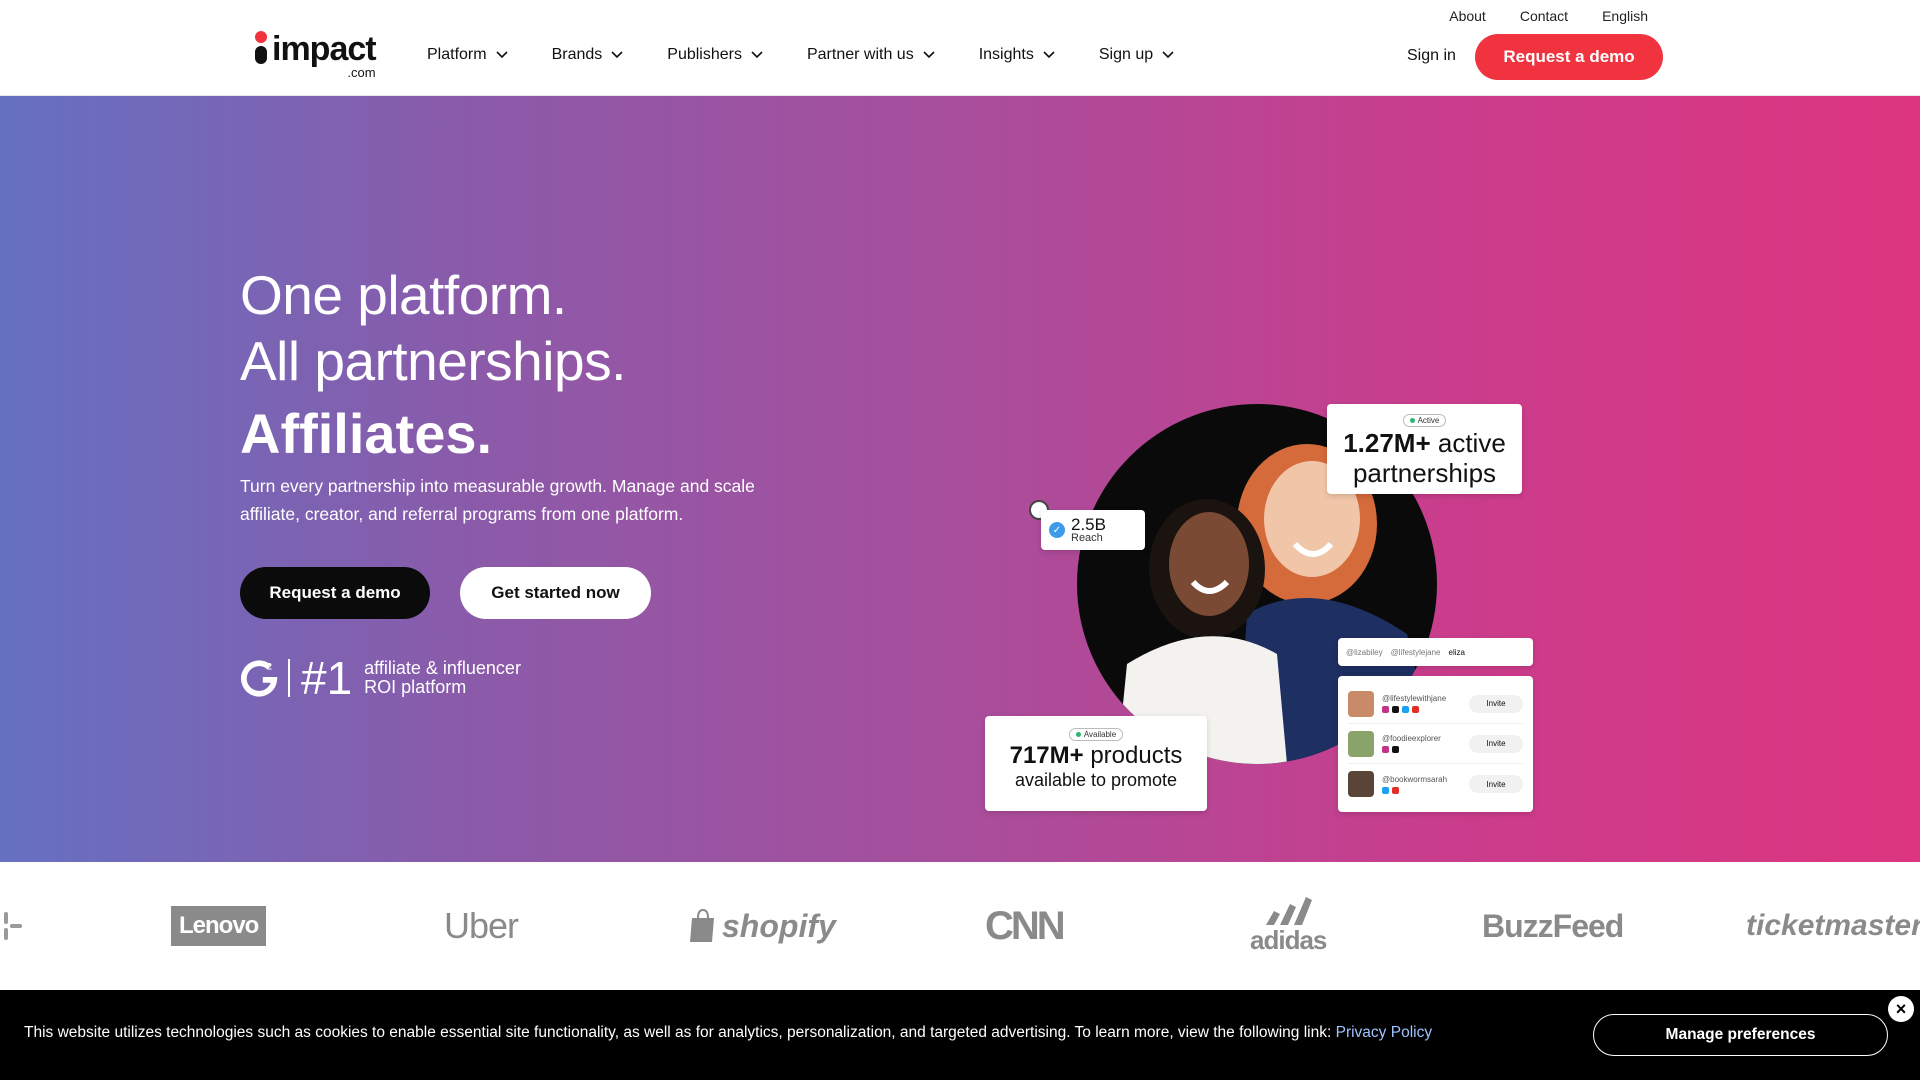 The height and width of the screenshot is (1080, 1920). Describe the element at coordinates (1435, 704) in the screenshot. I see `list-item: @lifestylewithjane Invite` at that location.